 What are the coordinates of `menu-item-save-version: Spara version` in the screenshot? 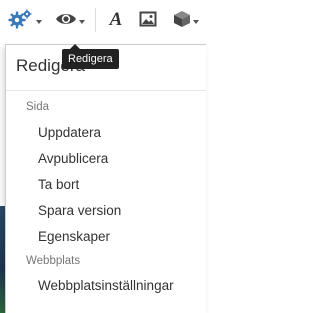 It's located at (79, 210).